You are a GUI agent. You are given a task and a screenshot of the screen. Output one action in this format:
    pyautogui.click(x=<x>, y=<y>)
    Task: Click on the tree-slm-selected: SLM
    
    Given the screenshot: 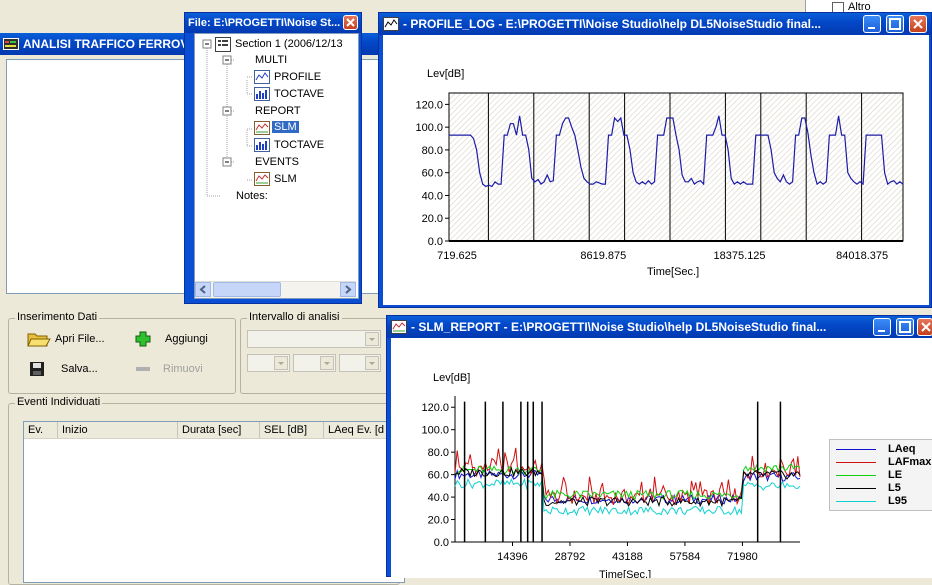 What is the action you would take?
    pyautogui.click(x=285, y=127)
    